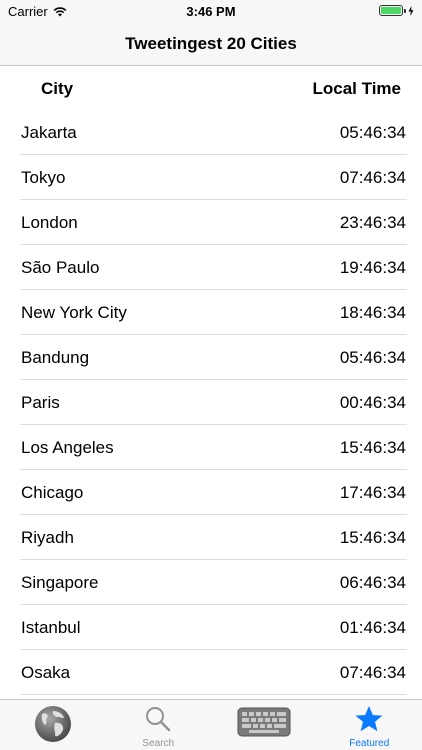 The height and width of the screenshot is (750, 422). Describe the element at coordinates (211, 222) in the screenshot. I see `table-row: London 23:46:34` at that location.